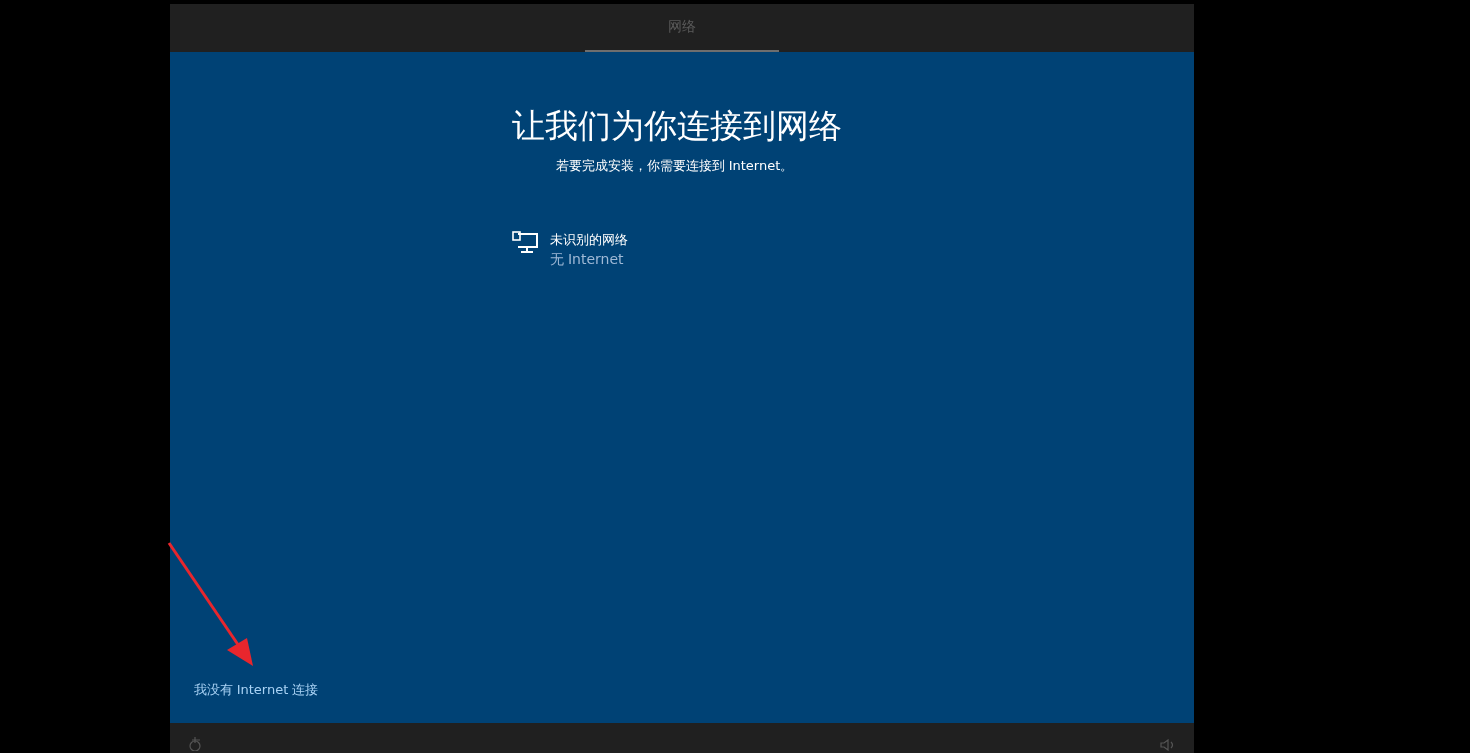  Describe the element at coordinates (1167, 745) in the screenshot. I see `speaker-icon` at that location.